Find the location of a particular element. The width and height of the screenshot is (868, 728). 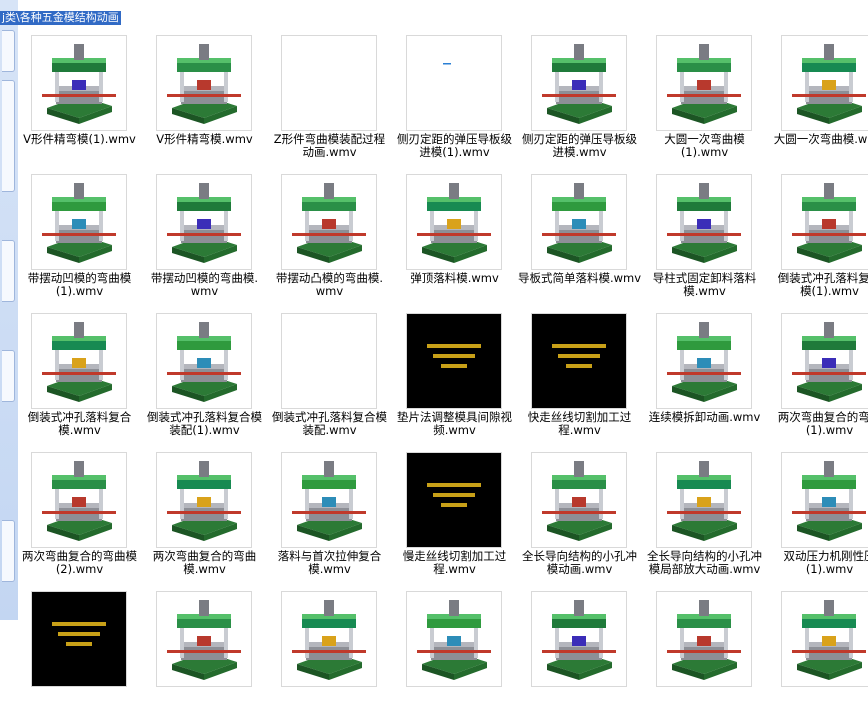

file-item: 倒装式冲孔落料复合 模(1).wmv is located at coordinates (817, 241).